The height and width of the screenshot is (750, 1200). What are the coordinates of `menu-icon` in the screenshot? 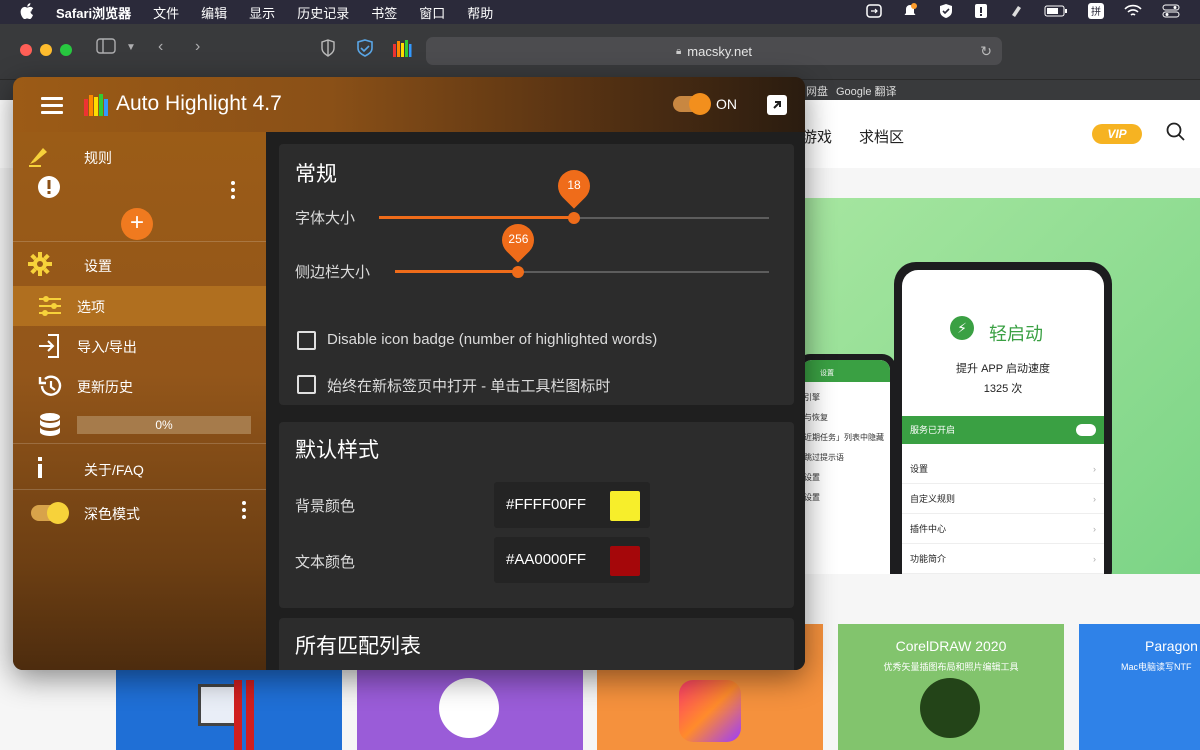 It's located at (52, 105).